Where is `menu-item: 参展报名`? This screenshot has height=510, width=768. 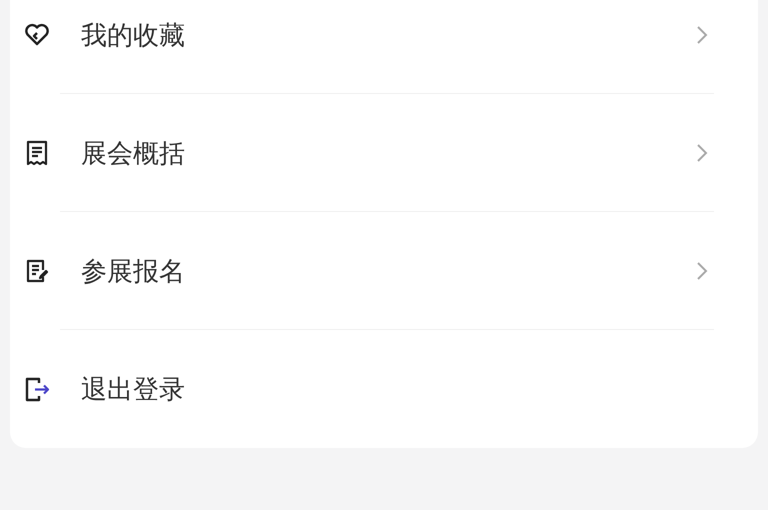
menu-item: 参展报名 is located at coordinates (388, 271).